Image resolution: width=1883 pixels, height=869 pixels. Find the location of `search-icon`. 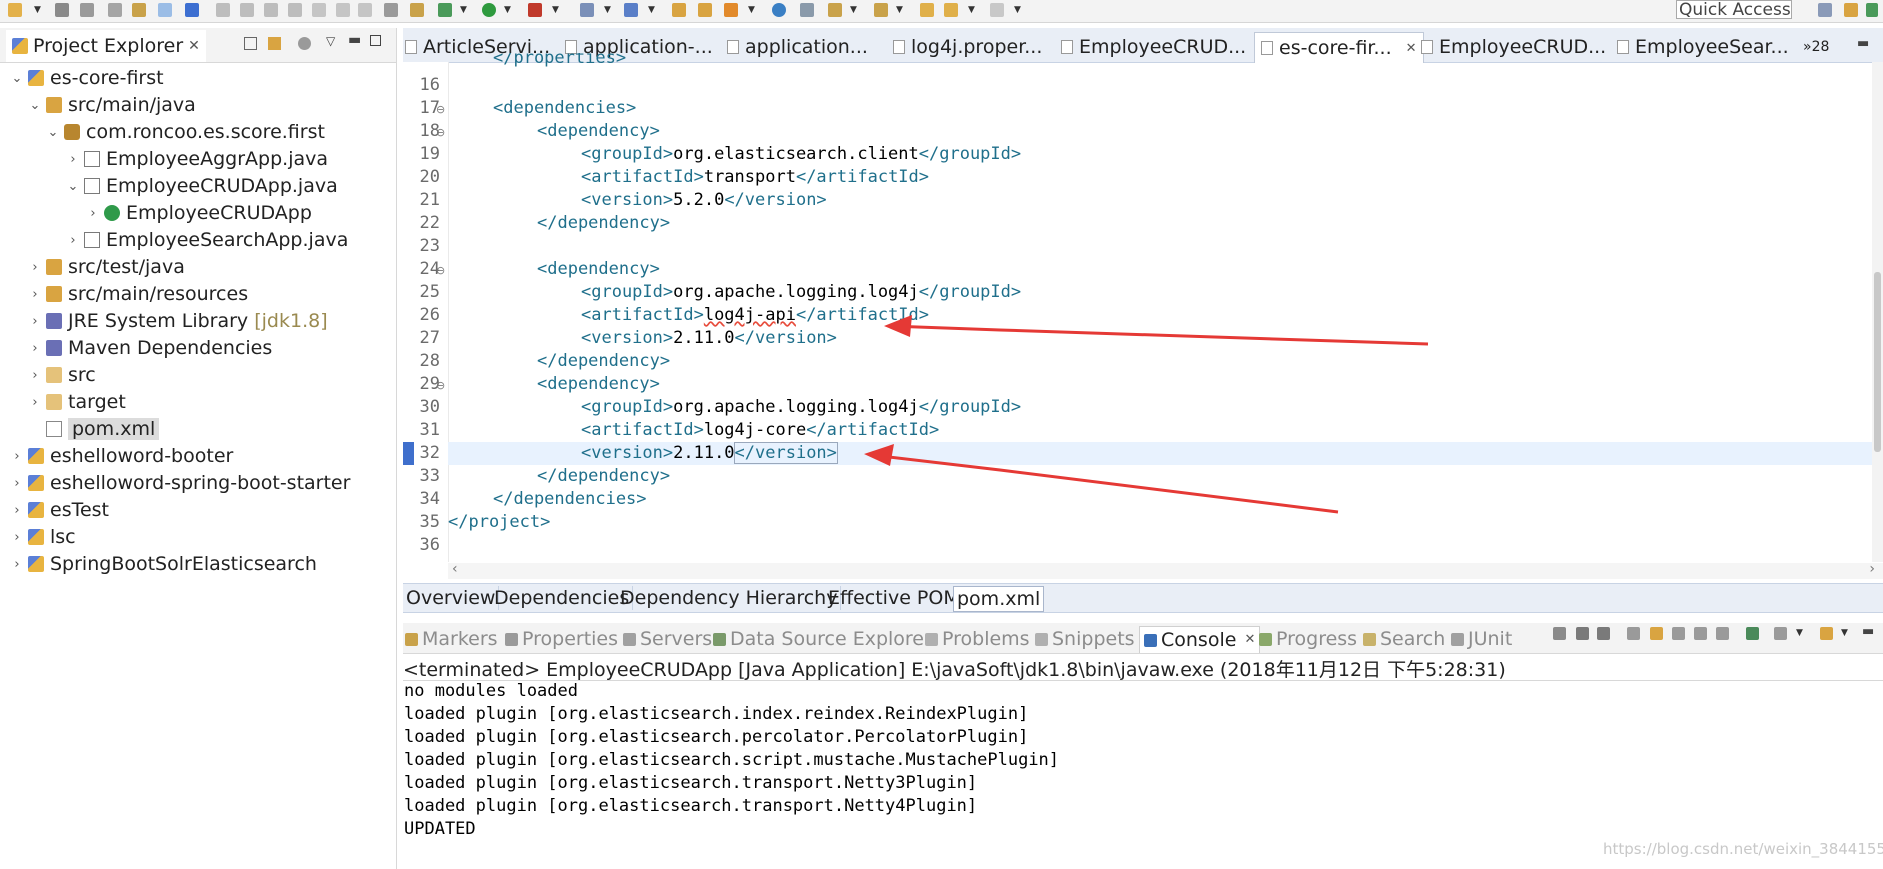

search-icon is located at coordinates (1369, 639).